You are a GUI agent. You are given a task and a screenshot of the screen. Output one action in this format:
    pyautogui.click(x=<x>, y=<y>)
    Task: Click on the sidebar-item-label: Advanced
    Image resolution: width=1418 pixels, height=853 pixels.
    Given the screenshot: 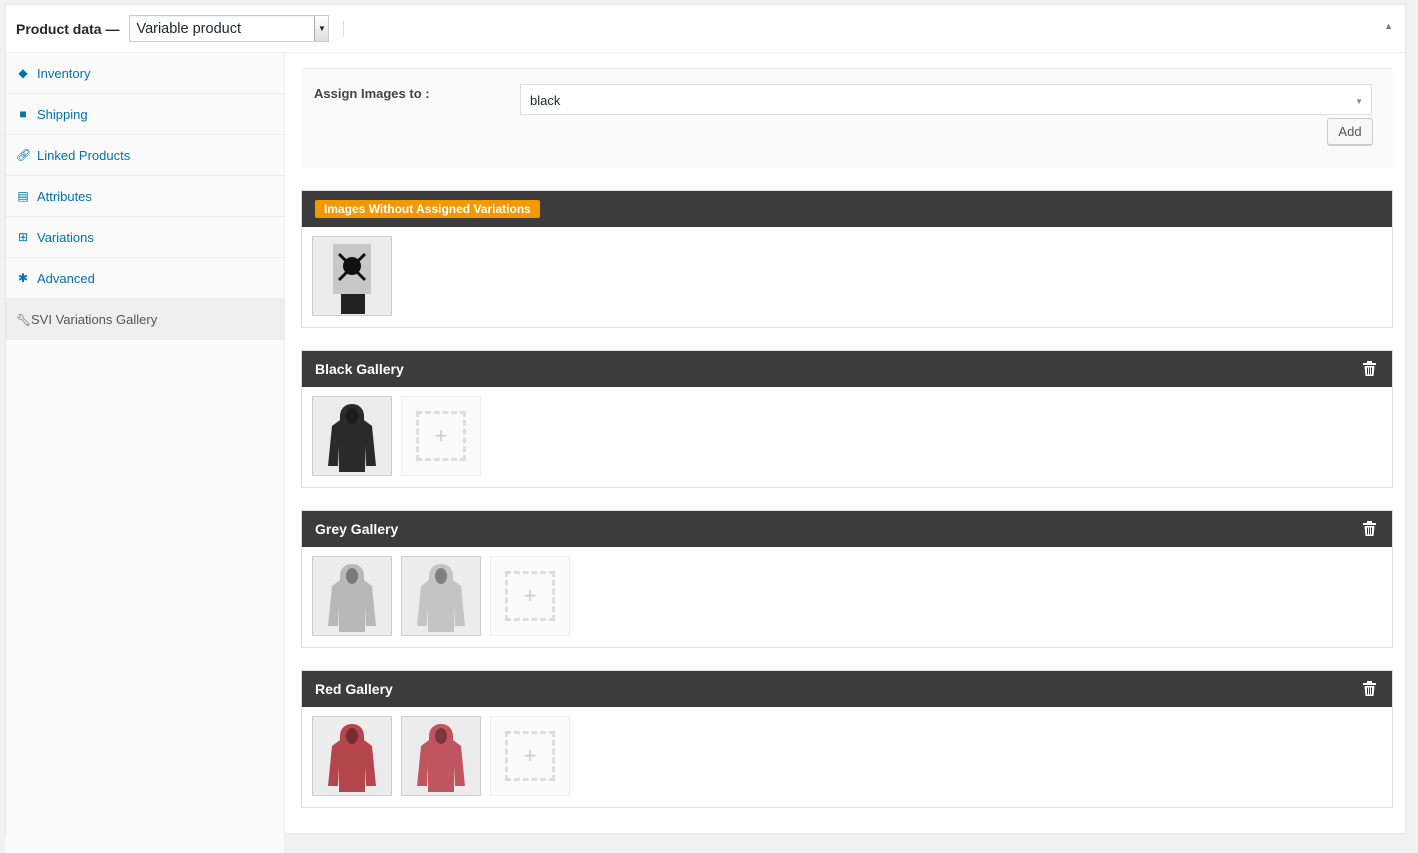 What is the action you would take?
    pyautogui.click(x=66, y=278)
    